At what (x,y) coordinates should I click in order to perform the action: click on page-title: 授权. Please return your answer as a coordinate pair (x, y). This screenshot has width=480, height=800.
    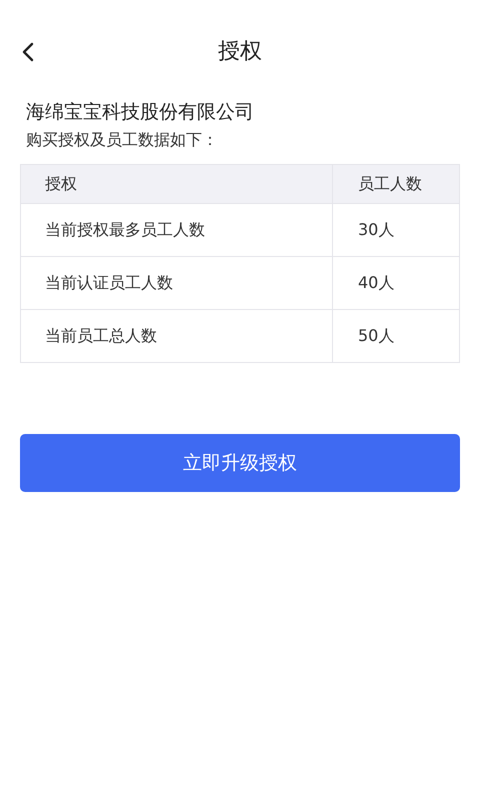
    Looking at the image, I should click on (240, 52).